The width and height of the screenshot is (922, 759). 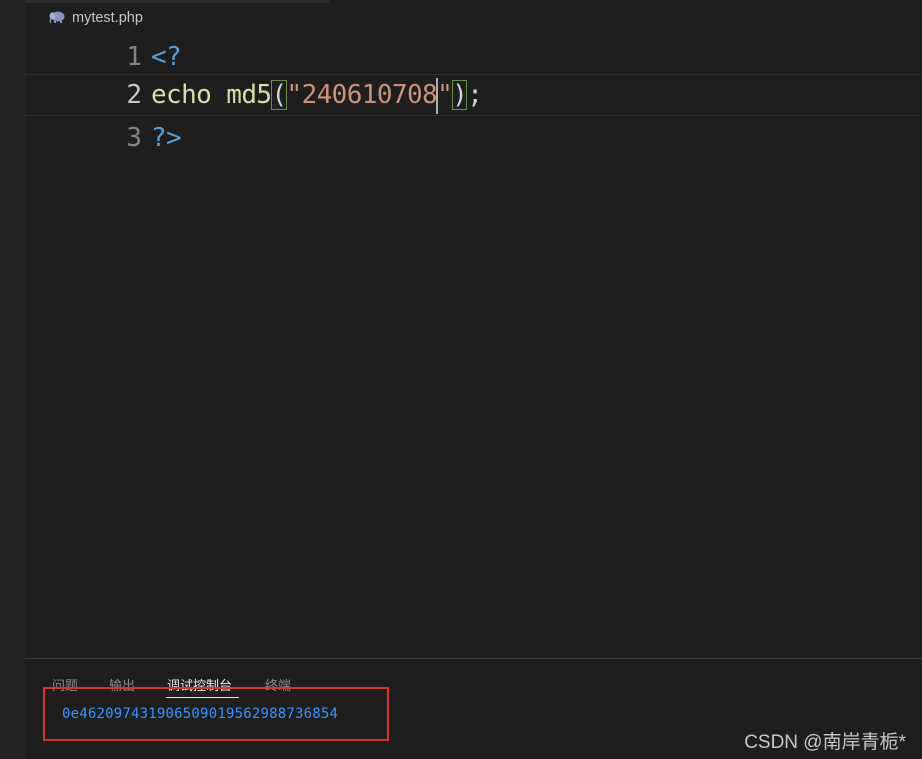 What do you see at coordinates (57, 17) in the screenshot?
I see `php-elephant-icon` at bounding box center [57, 17].